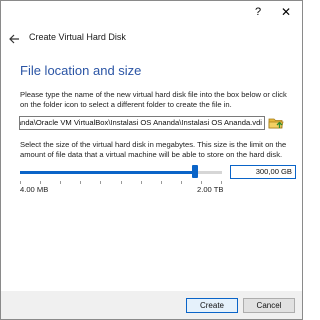 The image size is (320, 320). What do you see at coordinates (77, 37) in the screenshot?
I see `wizard-title: Create Virtual Hard Disk` at bounding box center [77, 37].